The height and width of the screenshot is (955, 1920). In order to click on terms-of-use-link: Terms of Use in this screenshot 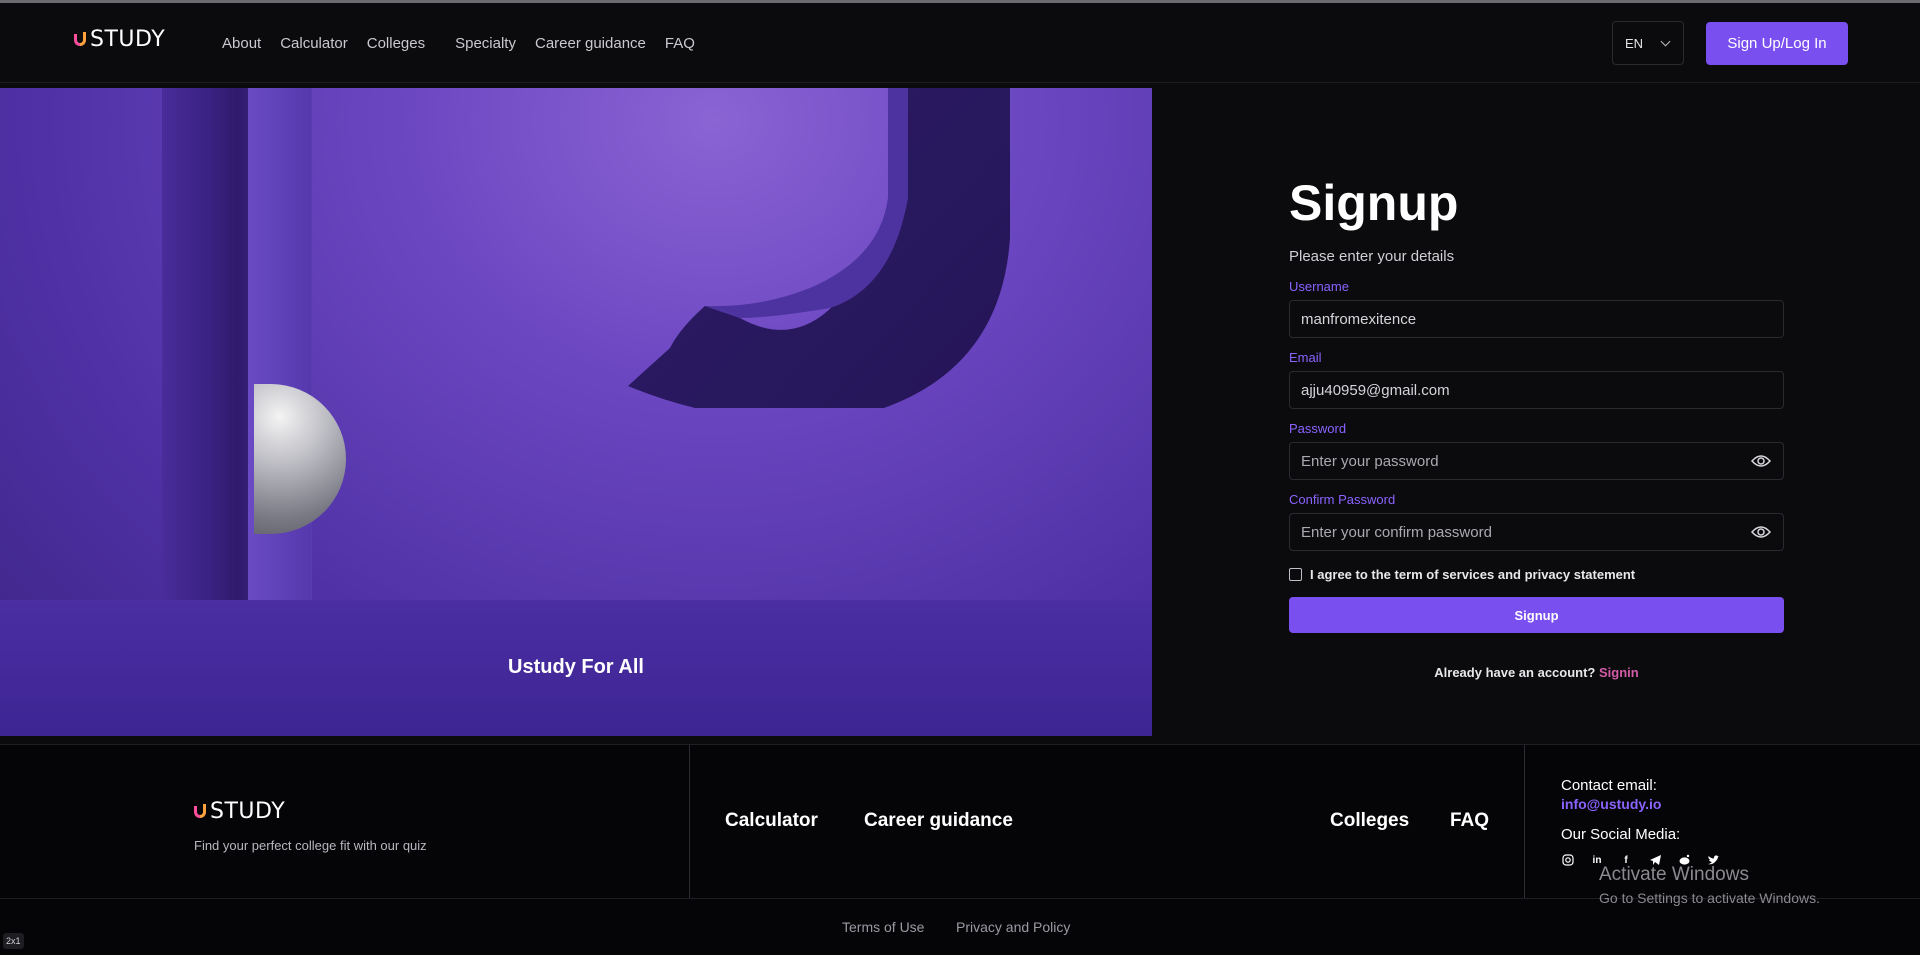, I will do `click(883, 927)`.